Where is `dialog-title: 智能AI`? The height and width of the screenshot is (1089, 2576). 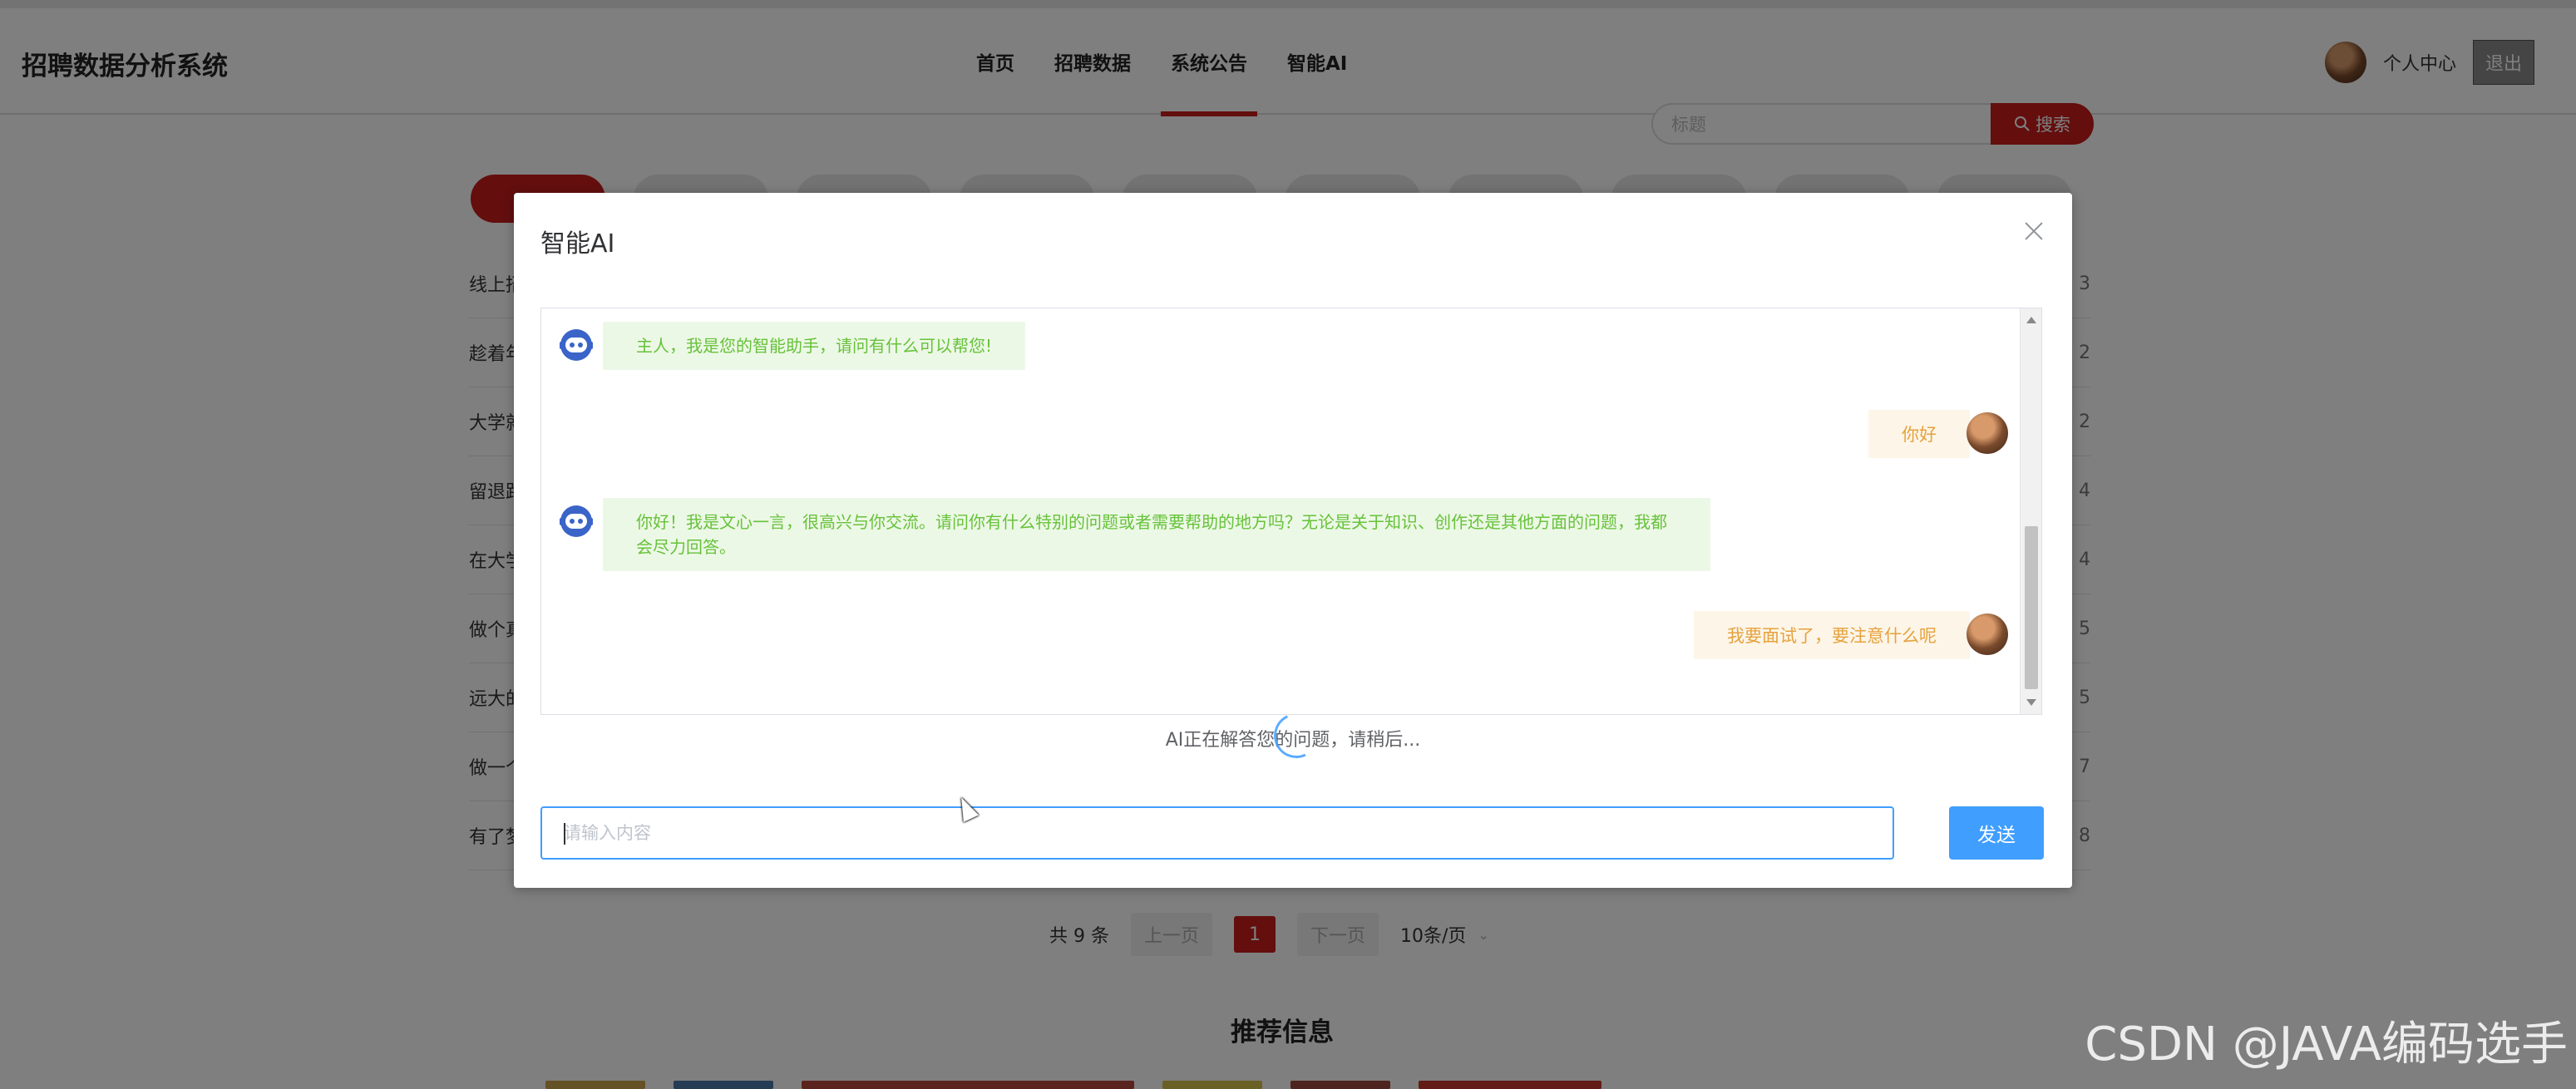
dialog-title: 智能AI is located at coordinates (577, 244).